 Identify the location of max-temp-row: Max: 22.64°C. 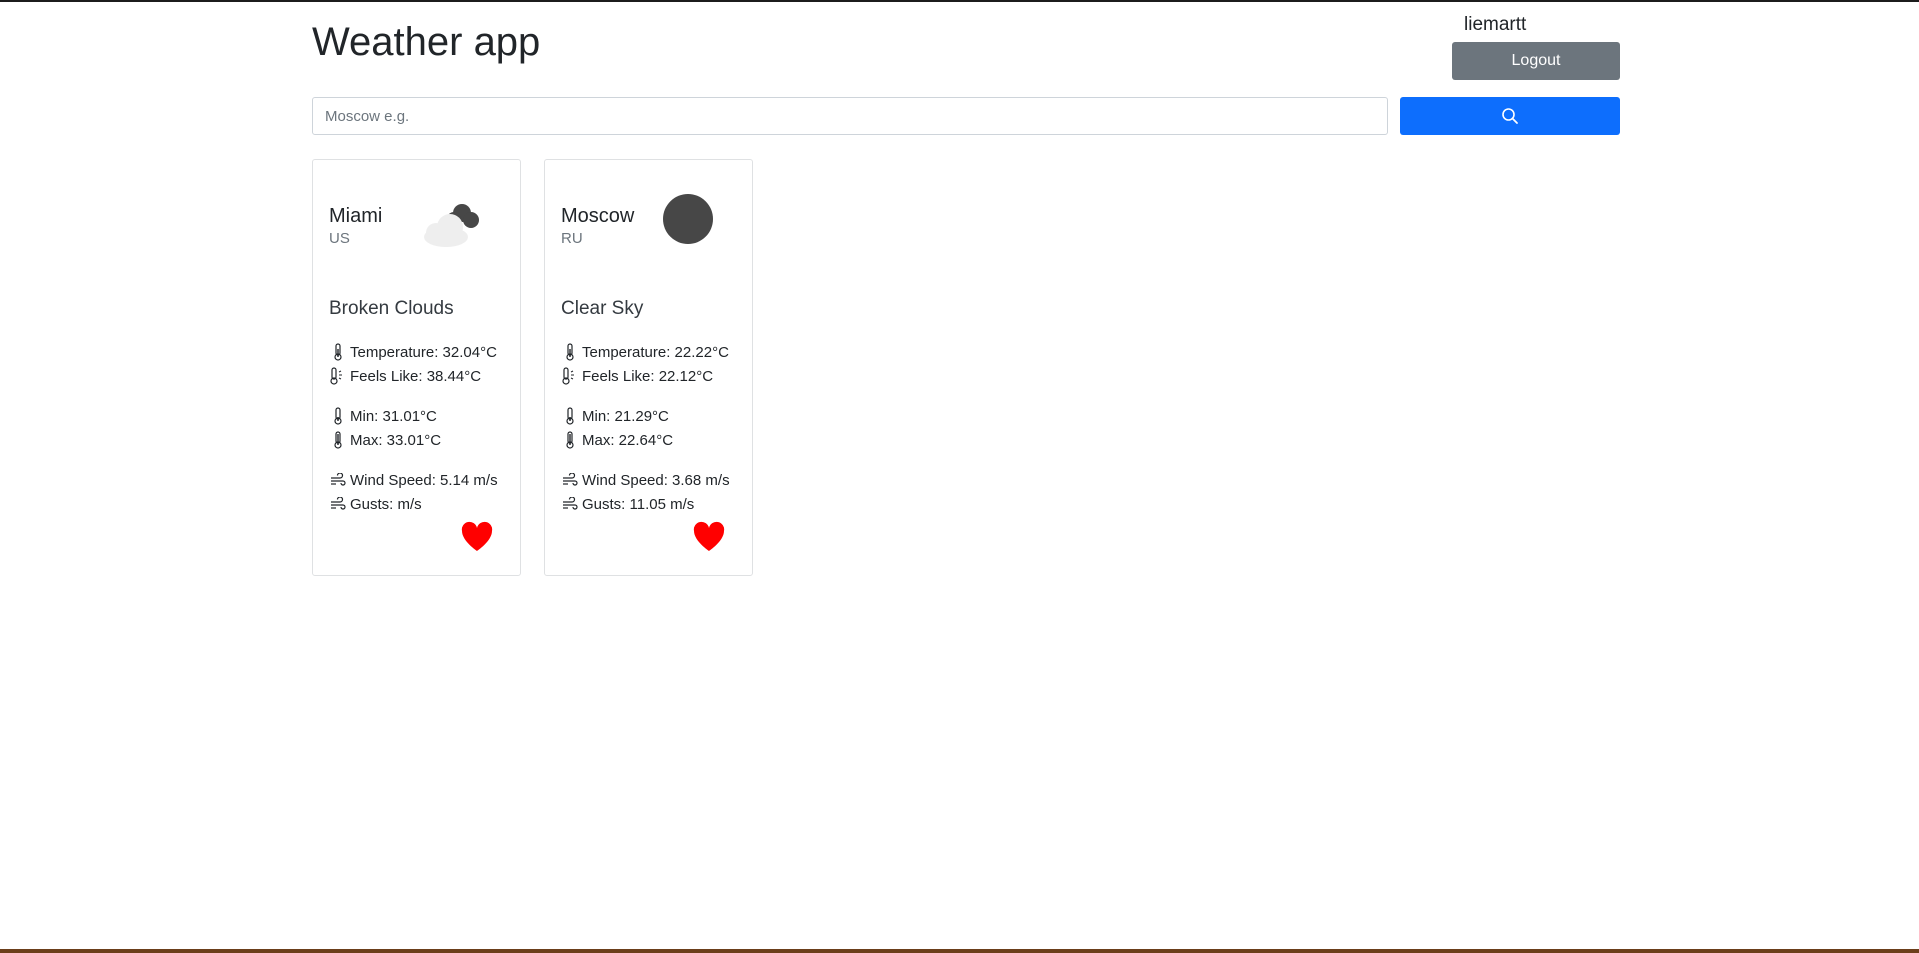
(656, 440).